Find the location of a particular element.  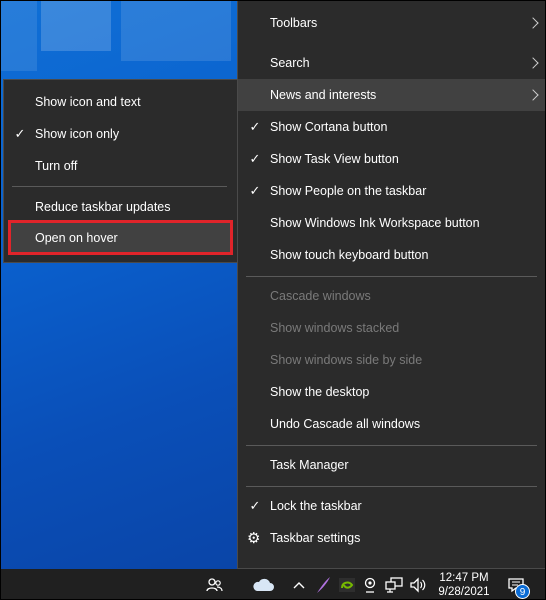

menu-item-news-and-interests: News and interests is located at coordinates (391, 95).